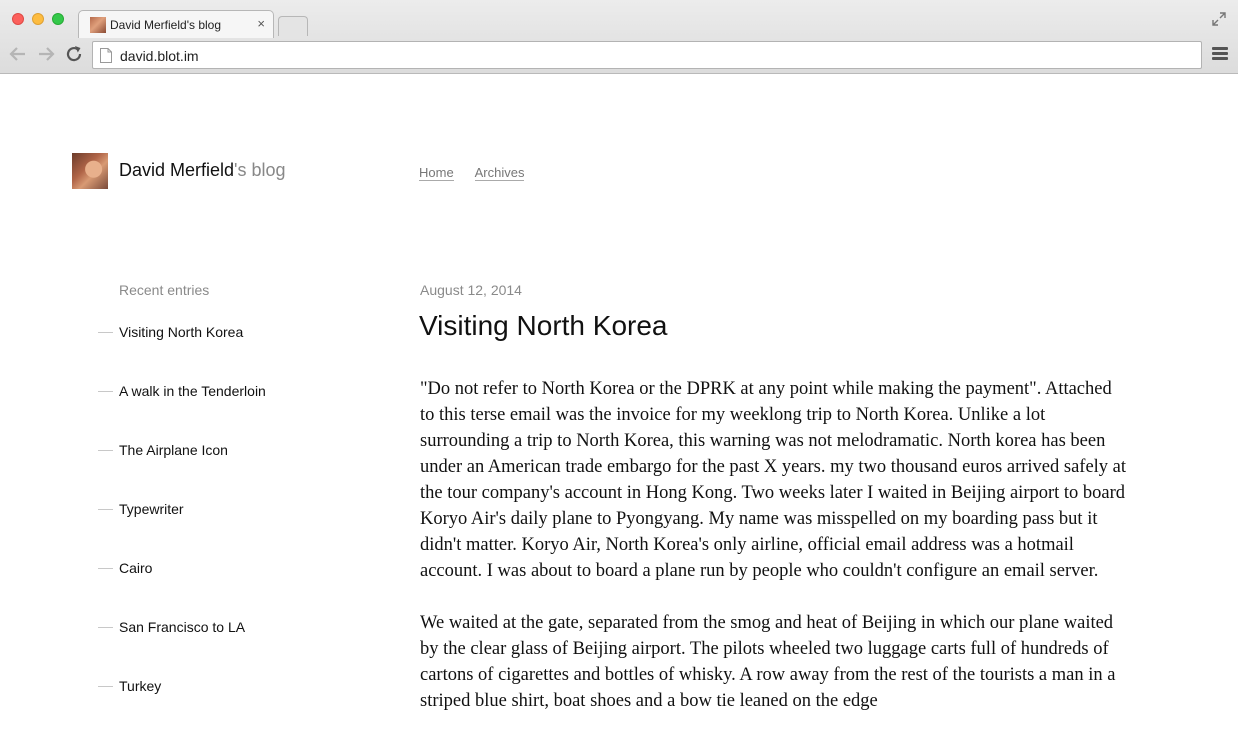 The image size is (1238, 739). Describe the element at coordinates (260, 170) in the screenshot. I see `site-title-suffix: 's blog` at that location.